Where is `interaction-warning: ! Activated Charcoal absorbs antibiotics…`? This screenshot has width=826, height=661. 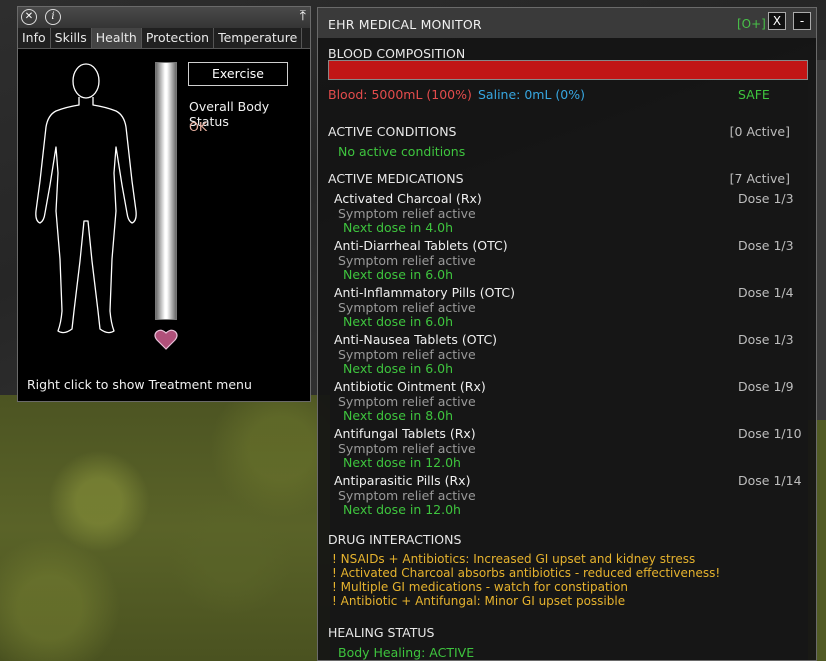
interaction-warning: ! Activated Charcoal absorbs antibiotics… is located at coordinates (526, 573).